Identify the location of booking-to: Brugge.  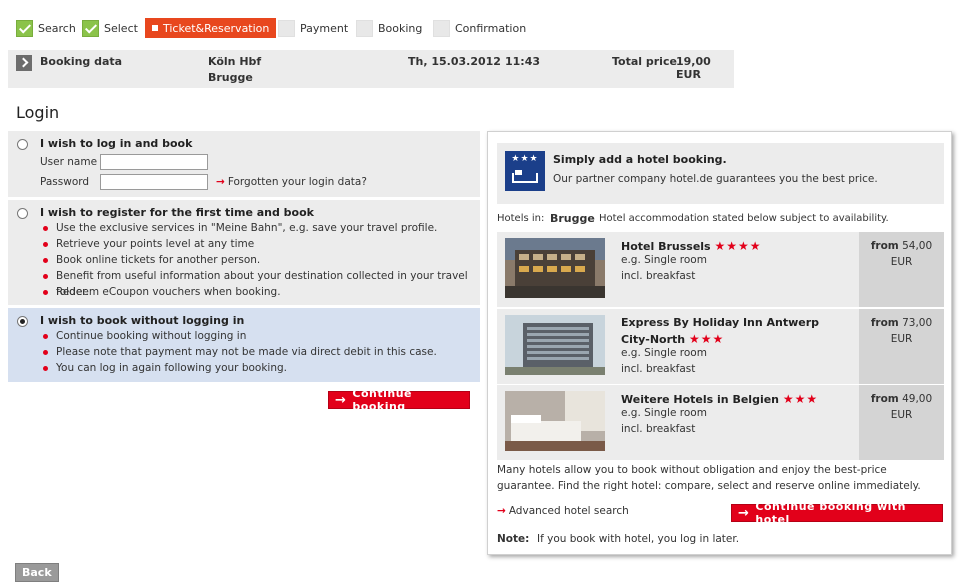
(230, 77).